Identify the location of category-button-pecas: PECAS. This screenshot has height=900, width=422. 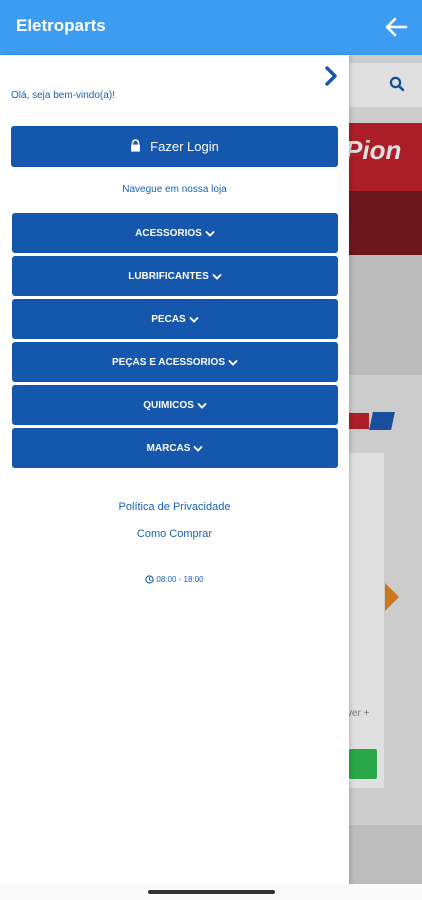
(175, 319).